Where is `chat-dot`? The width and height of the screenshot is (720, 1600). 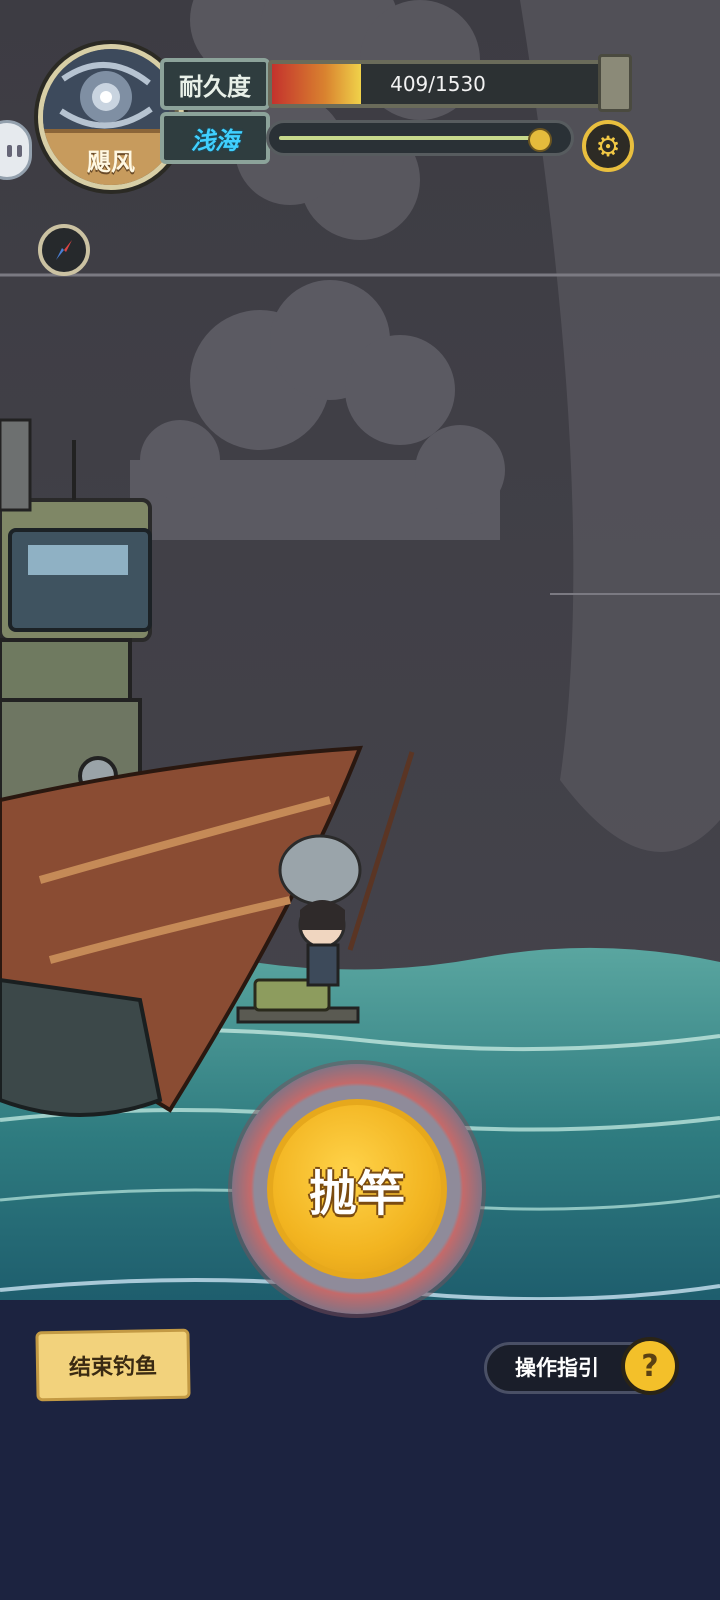
chat-dot is located at coordinates (19, 151).